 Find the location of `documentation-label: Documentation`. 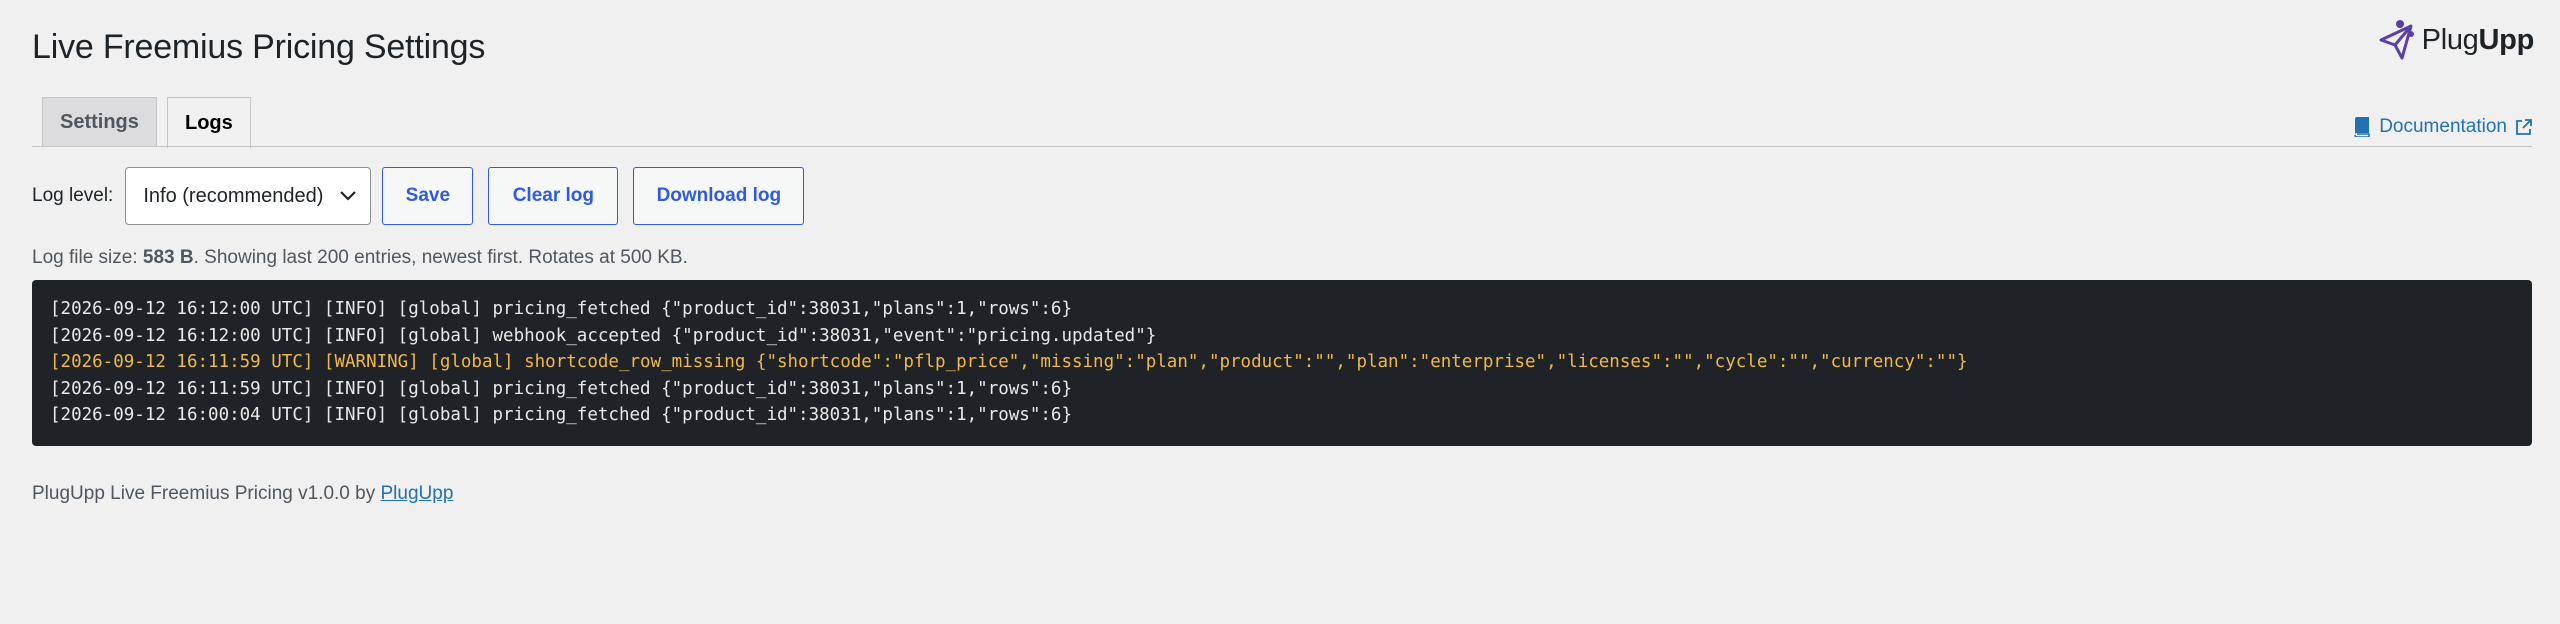

documentation-label: Documentation is located at coordinates (2443, 126).